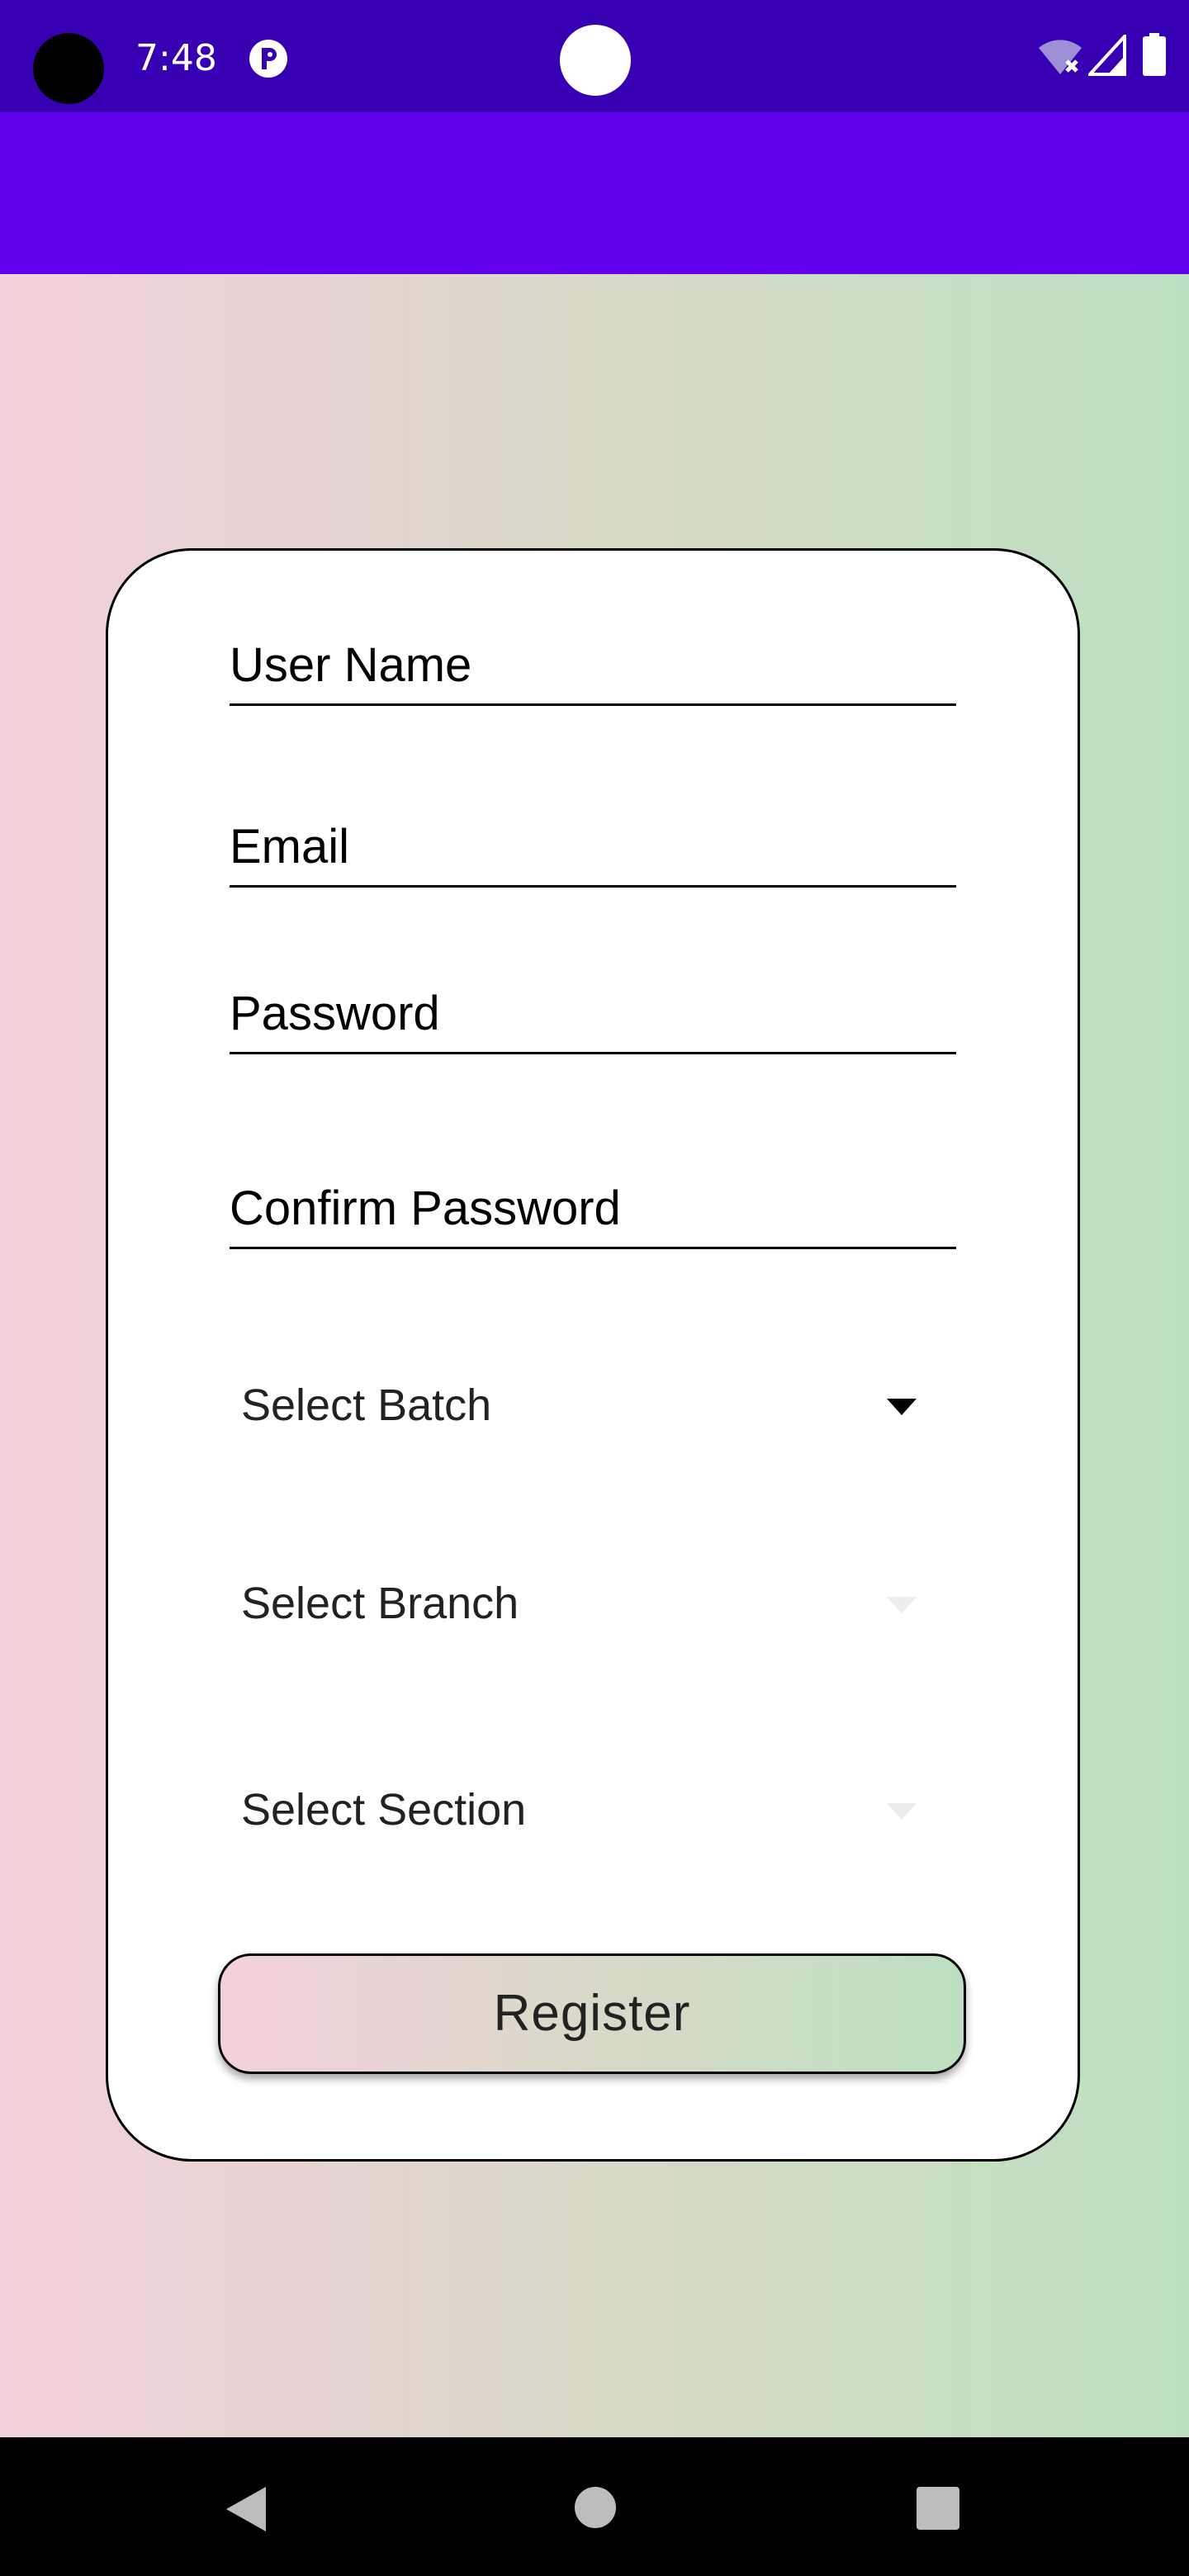 This screenshot has width=1189, height=2576. Describe the element at coordinates (351, 665) in the screenshot. I see `username-hint: User Name` at that location.